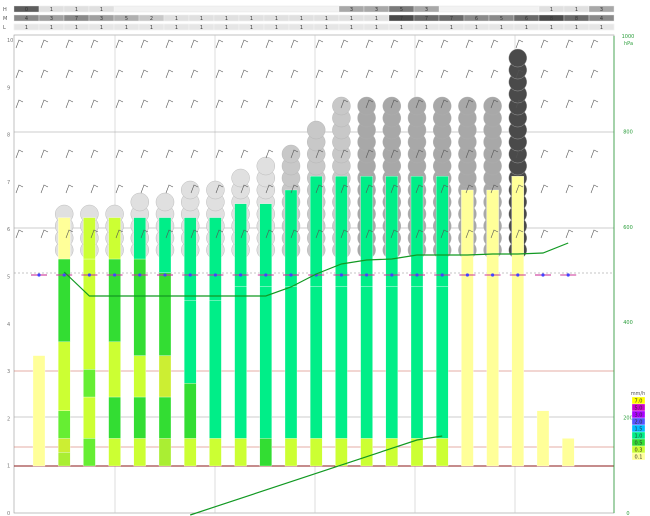  I want to click on legend: mm/h 7.05.03.02.01.51.00.50.30.1, so click(638, 426).